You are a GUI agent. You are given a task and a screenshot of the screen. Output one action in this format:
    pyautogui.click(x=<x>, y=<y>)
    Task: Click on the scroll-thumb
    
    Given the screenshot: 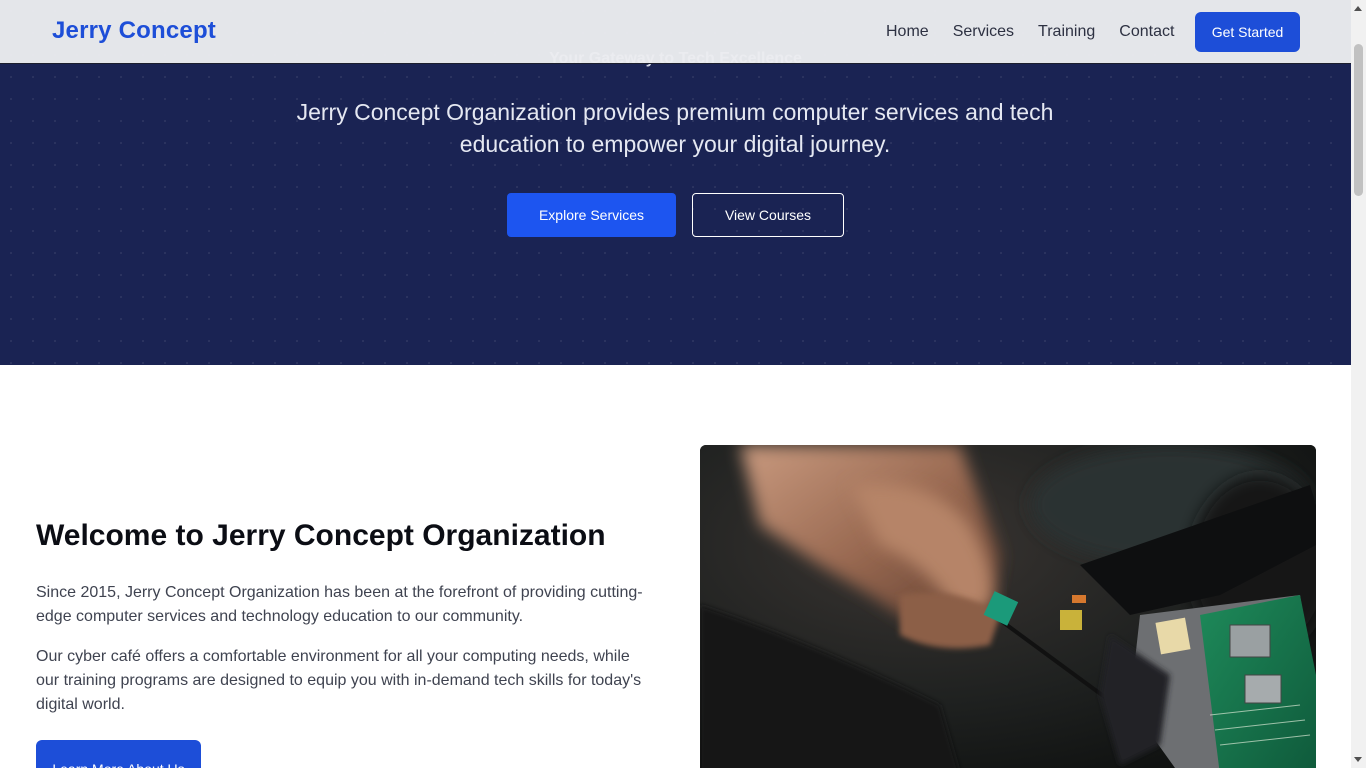 What is the action you would take?
    pyautogui.click(x=1358, y=120)
    